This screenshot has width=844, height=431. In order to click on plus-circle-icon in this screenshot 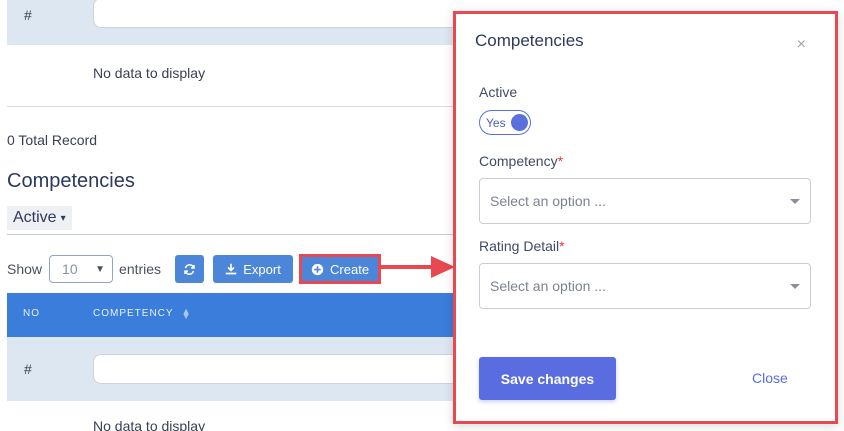, I will do `click(317, 269)`.